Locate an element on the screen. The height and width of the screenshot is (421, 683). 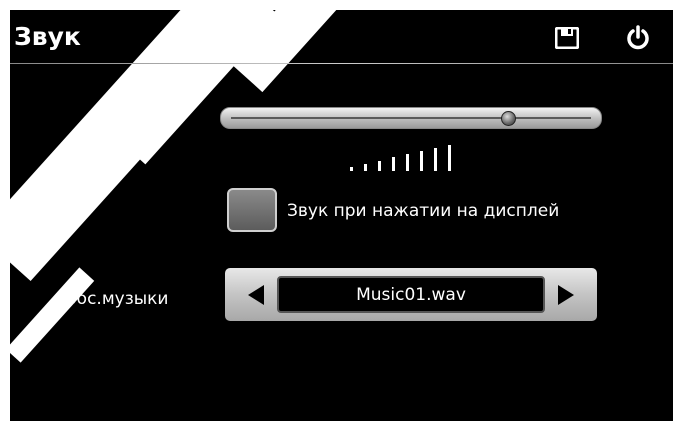
touch-sound-label: Звук при нажатии на дисплей is located at coordinates (423, 211).